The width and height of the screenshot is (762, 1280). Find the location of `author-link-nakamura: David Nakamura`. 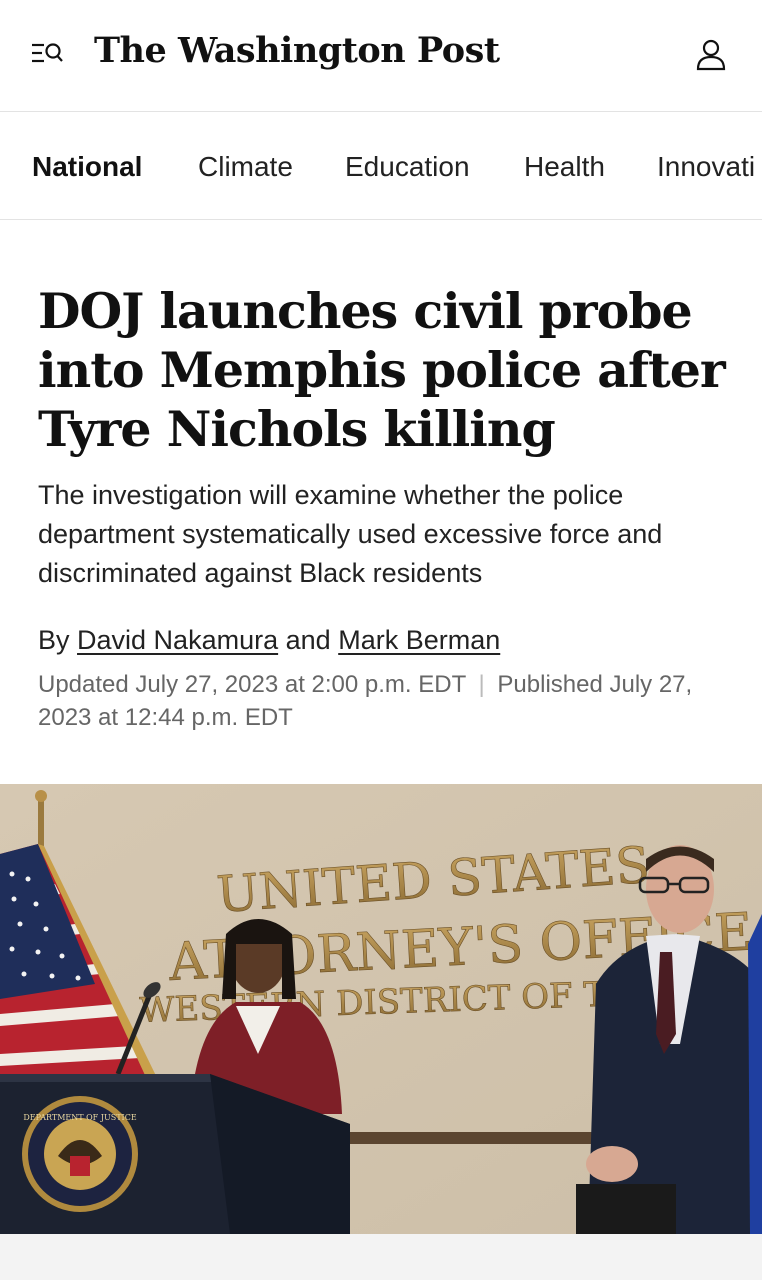

author-link-nakamura: David Nakamura is located at coordinates (177, 640).